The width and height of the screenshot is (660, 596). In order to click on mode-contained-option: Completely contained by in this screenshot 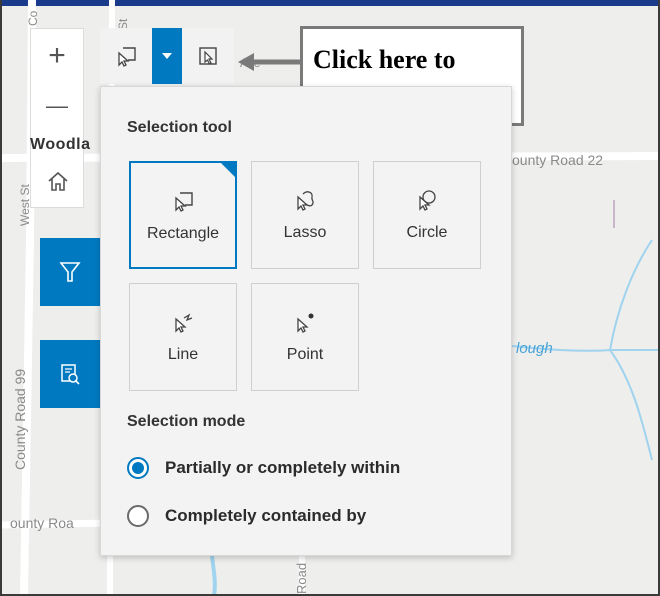, I will do `click(246, 516)`.